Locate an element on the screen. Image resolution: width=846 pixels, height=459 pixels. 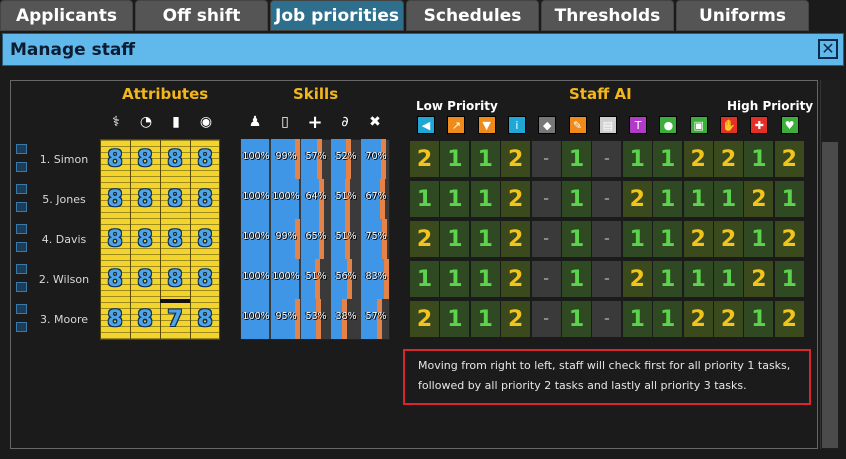
close-button: ✕ is located at coordinates (828, 49).